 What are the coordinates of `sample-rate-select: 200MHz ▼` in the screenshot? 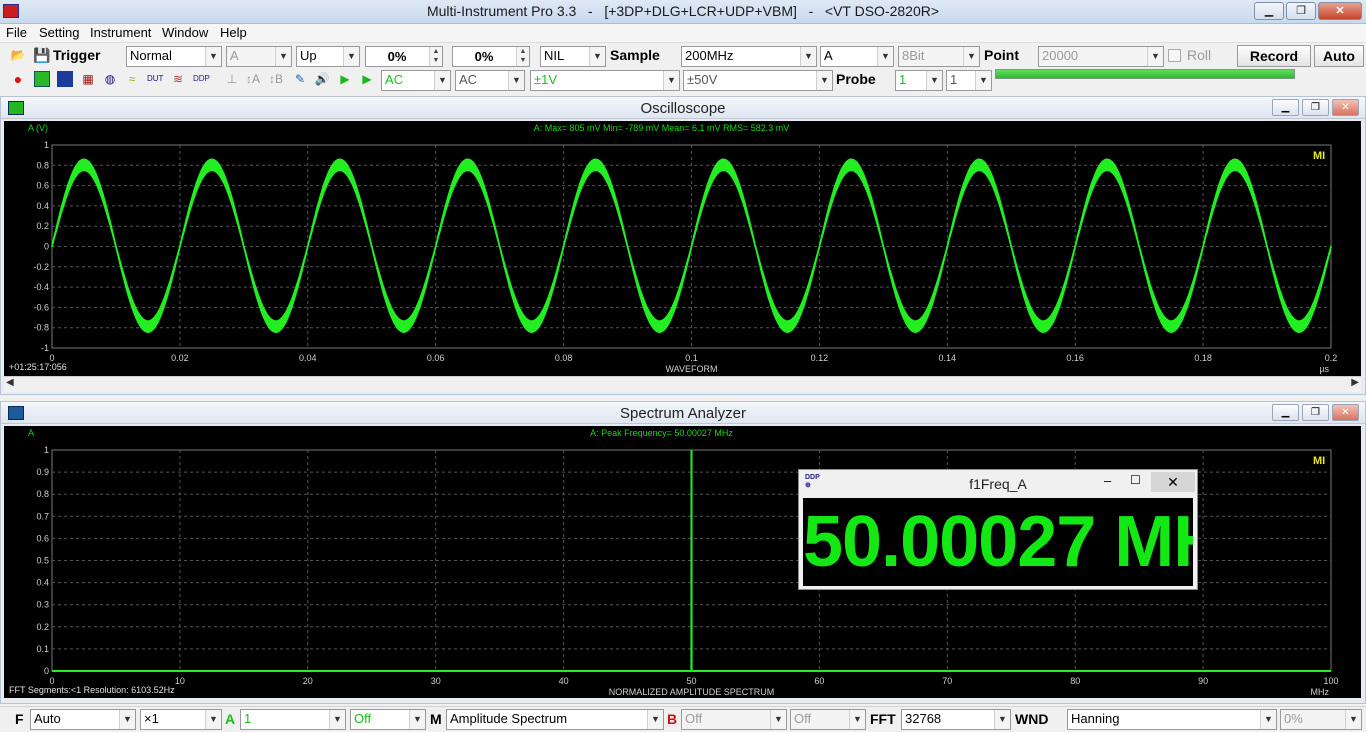 It's located at (749, 56).